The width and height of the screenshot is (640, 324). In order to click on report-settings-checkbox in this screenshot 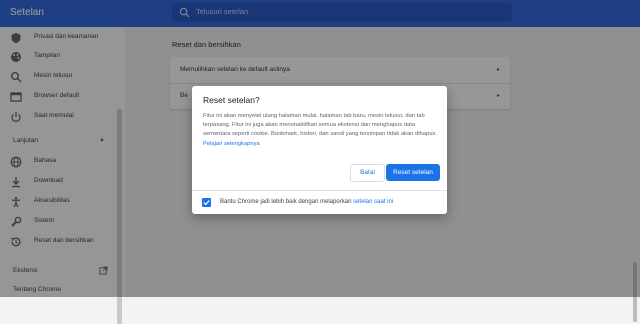, I will do `click(206, 202)`.